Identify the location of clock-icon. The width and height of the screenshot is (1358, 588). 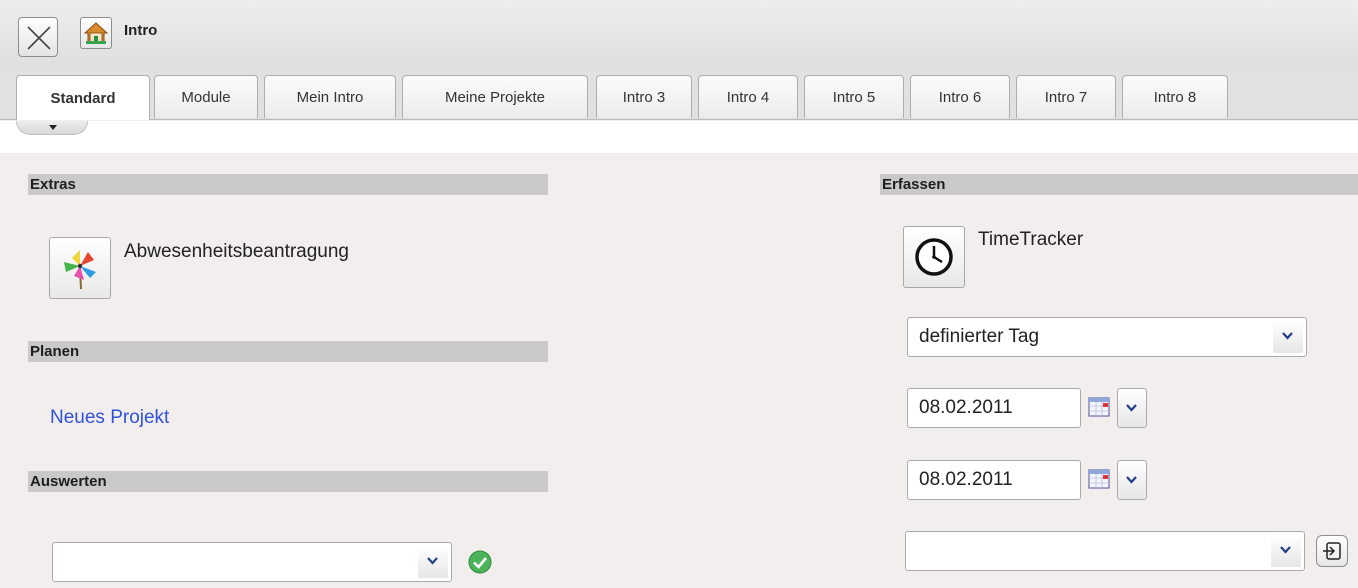
(934, 257).